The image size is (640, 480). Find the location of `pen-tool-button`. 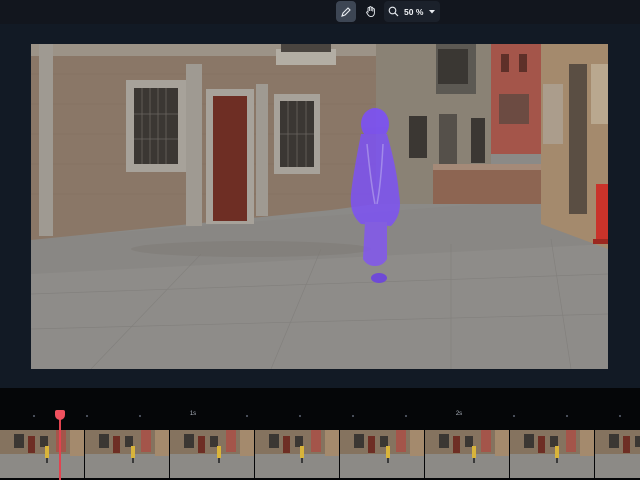

pen-tool-button is located at coordinates (346, 11).